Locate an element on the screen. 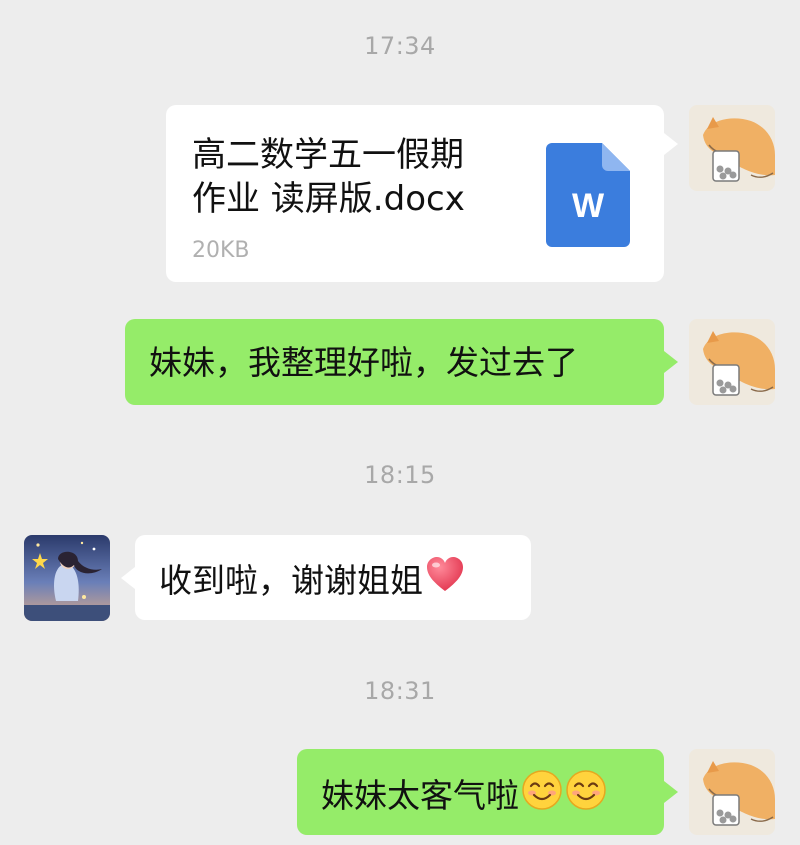 This screenshot has width=800, height=845. message-text: 妹妹，我整理好啦，发过去了 is located at coordinates (363, 362).